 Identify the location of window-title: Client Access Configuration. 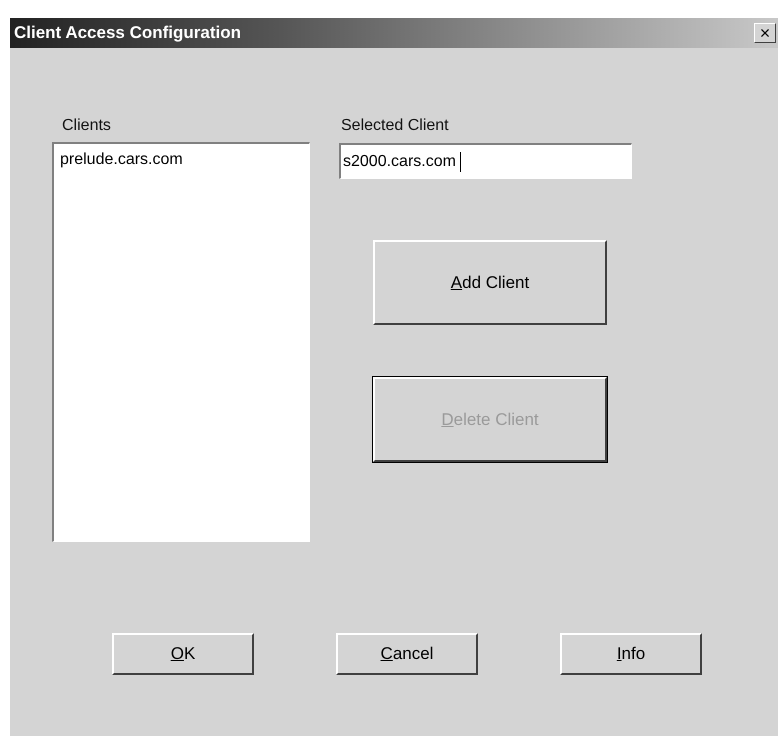
(128, 33).